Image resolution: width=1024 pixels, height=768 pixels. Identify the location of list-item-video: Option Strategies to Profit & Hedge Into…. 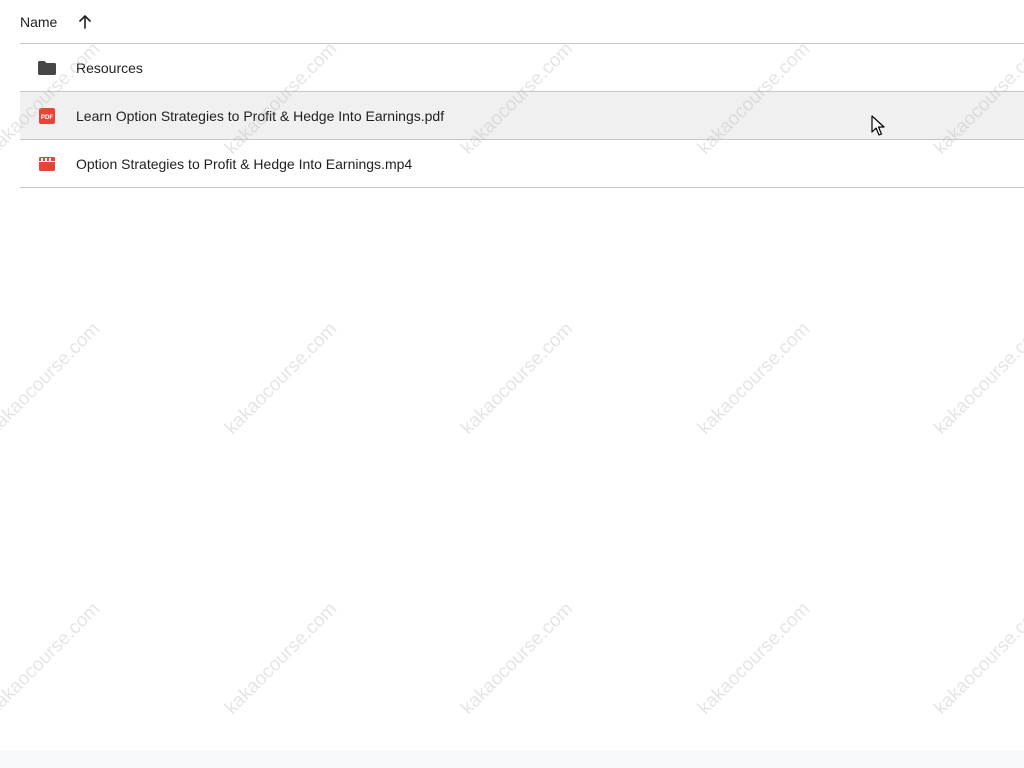
(522, 164).